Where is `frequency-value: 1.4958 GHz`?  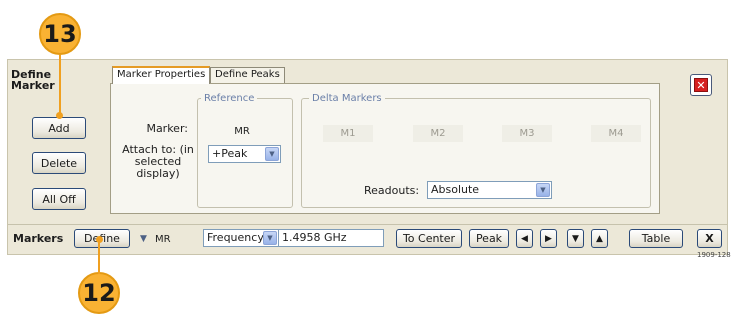
frequency-value: 1.4958 GHz is located at coordinates (314, 237).